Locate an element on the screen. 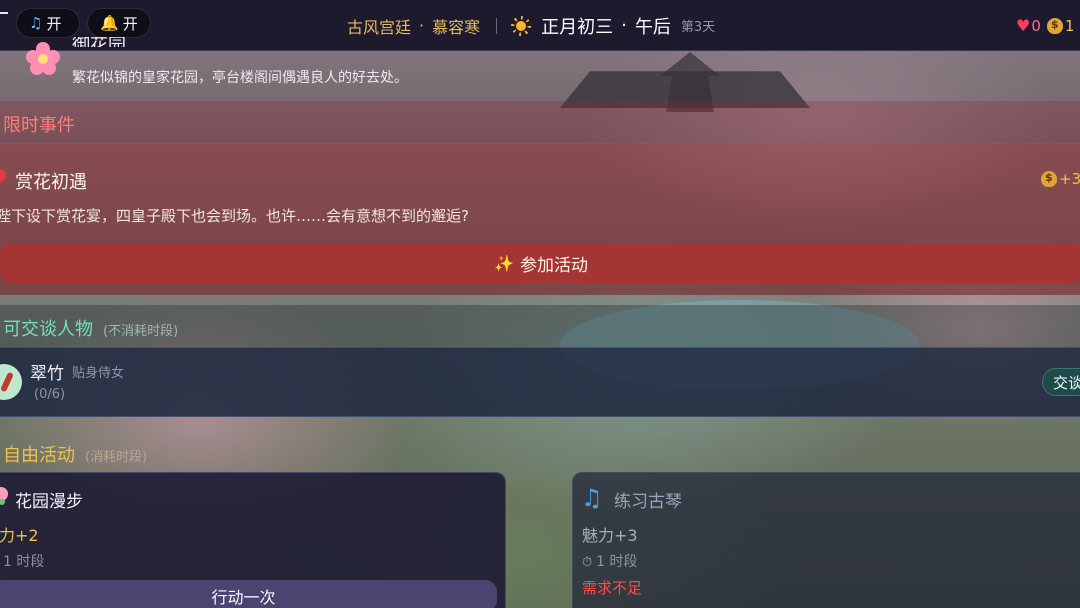 The width and height of the screenshot is (1080, 608). top-status-bar: ♫ 开 🔔 开 古风宫廷 · 慕容寒 正月初三 · 午后 第3天 ♥ 0 1 is located at coordinates (540, 25).